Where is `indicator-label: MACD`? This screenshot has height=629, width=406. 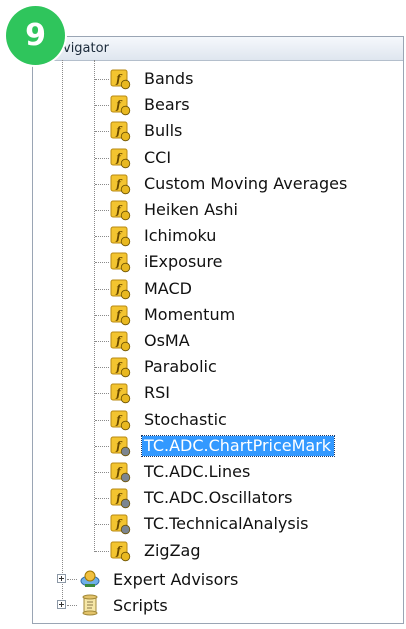 indicator-label: MACD is located at coordinates (168, 288).